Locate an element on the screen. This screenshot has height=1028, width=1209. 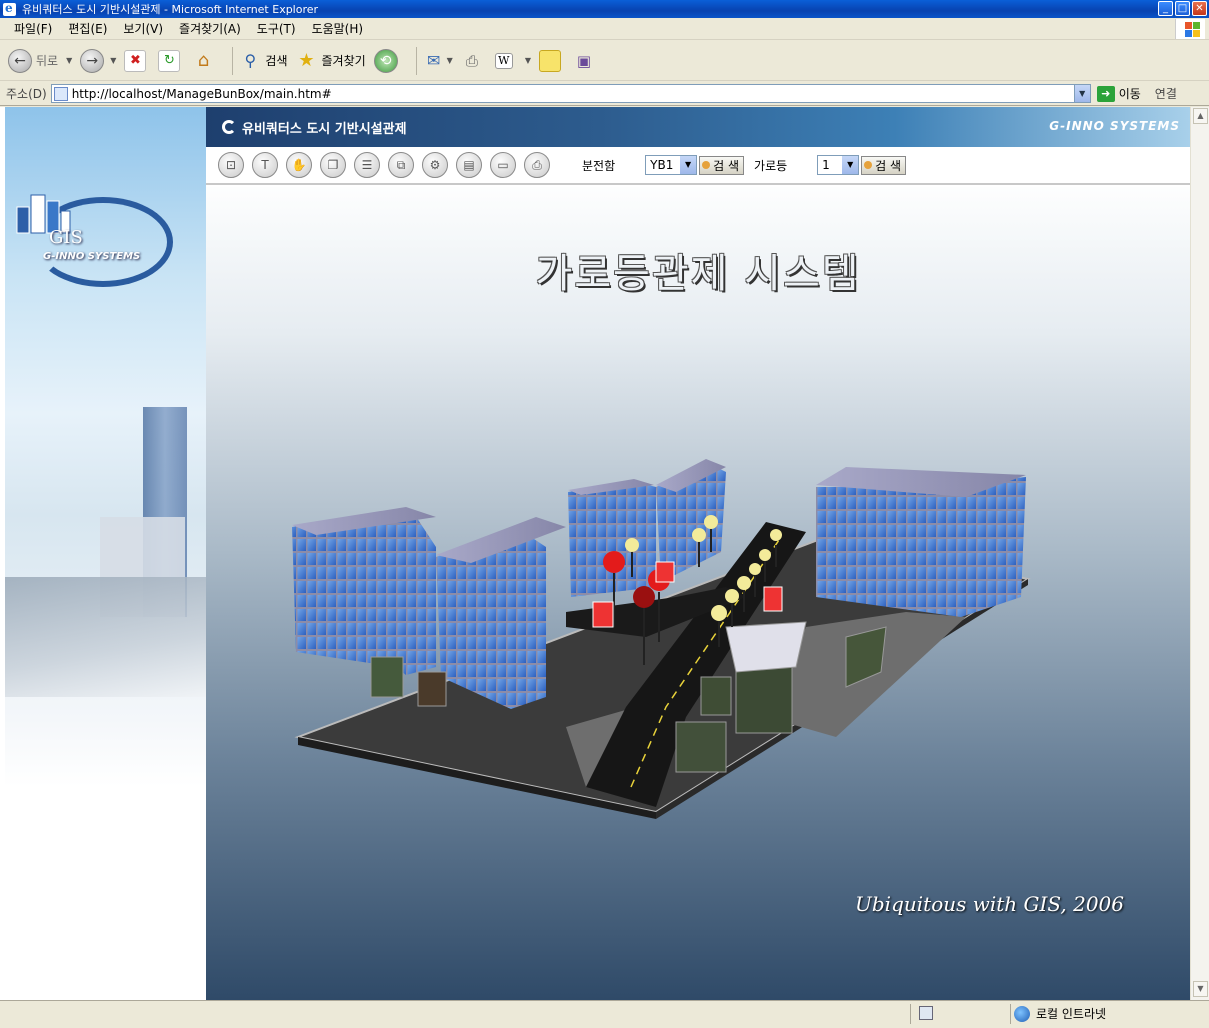
zone-label: 로컬 인트라넷 is located at coordinates (1071, 1014).